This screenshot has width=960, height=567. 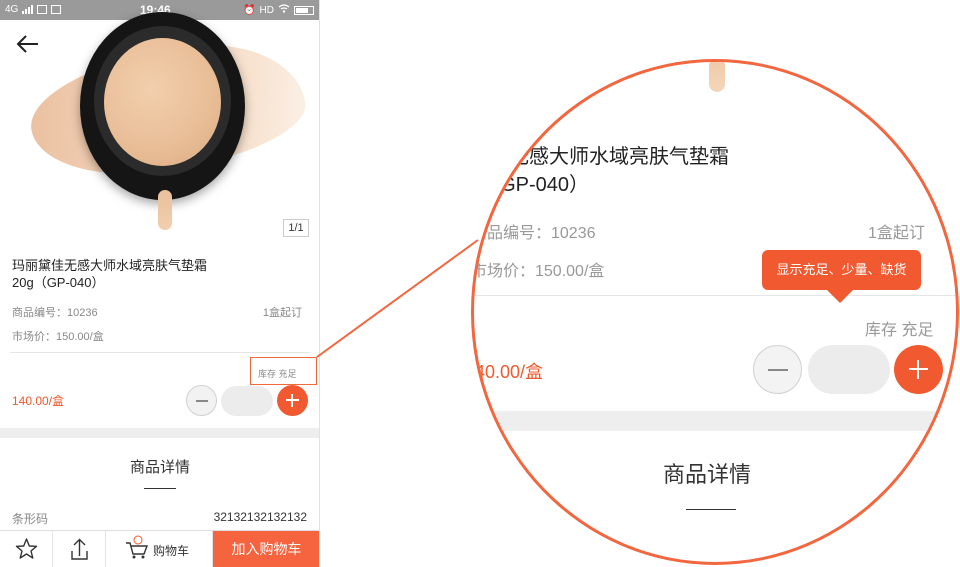 What do you see at coordinates (58, 282) in the screenshot?
I see `product-title-line2: 20g（GP-040）` at bounding box center [58, 282].